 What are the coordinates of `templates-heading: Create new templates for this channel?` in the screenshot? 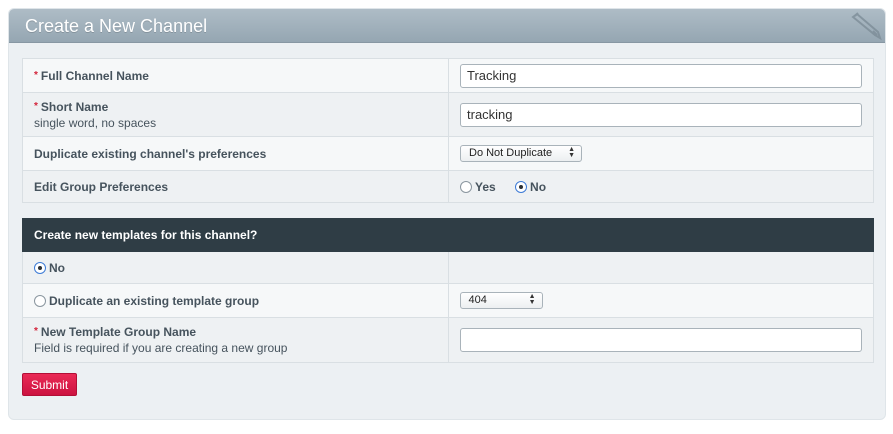 It's located at (448, 235).